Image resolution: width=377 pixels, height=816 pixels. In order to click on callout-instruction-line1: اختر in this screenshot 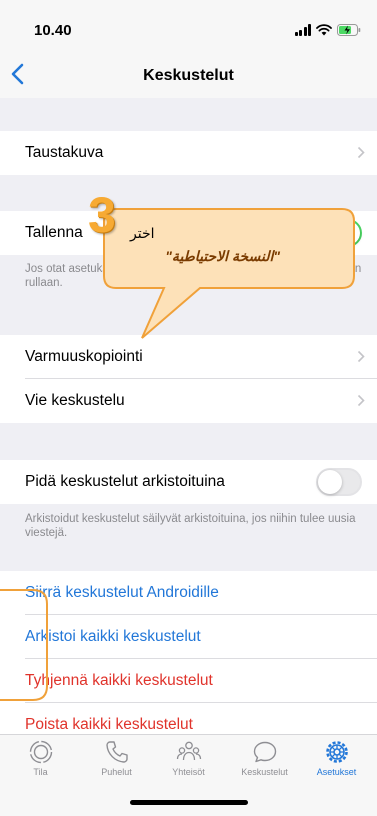, I will do `click(142, 233)`.